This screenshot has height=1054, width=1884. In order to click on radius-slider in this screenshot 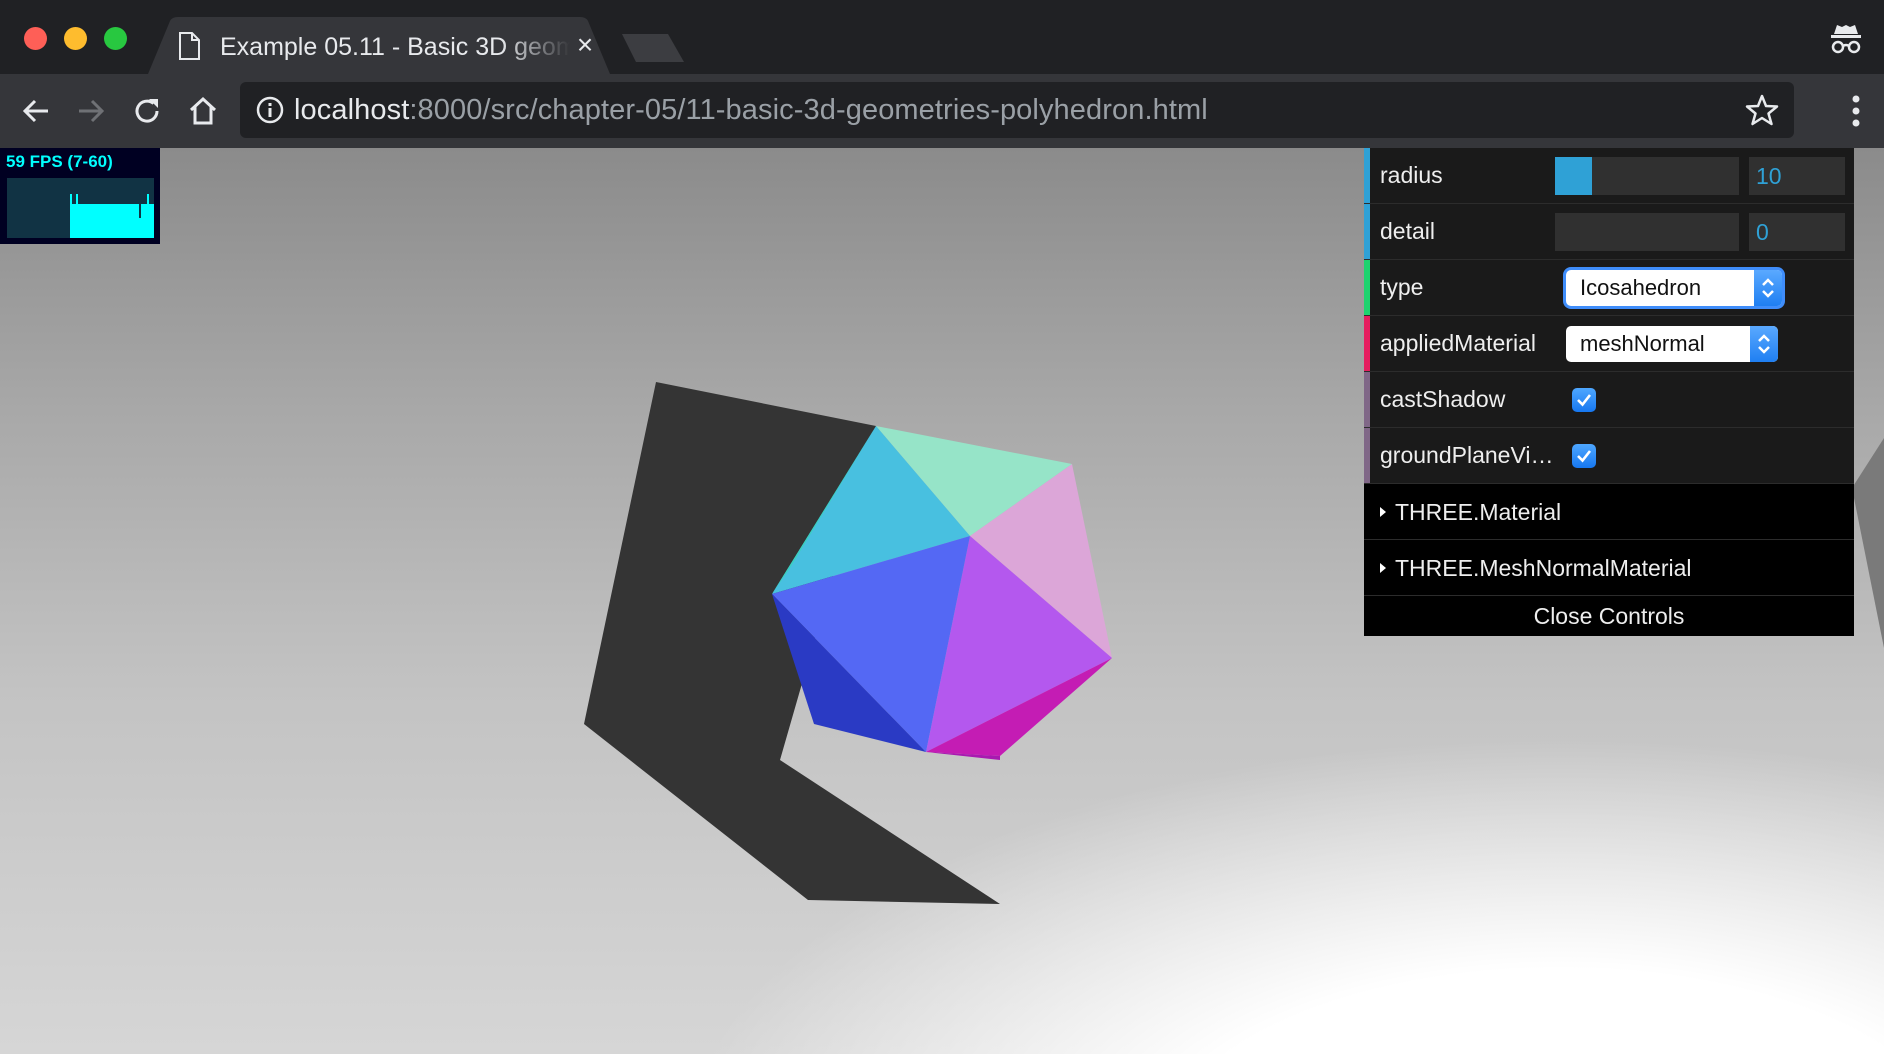, I will do `click(1647, 176)`.